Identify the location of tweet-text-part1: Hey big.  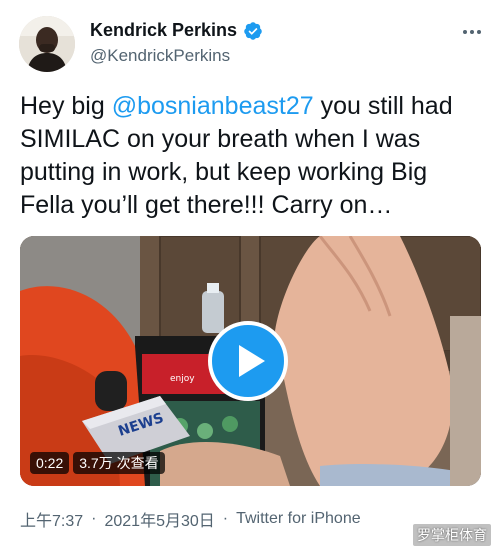
(66, 106).